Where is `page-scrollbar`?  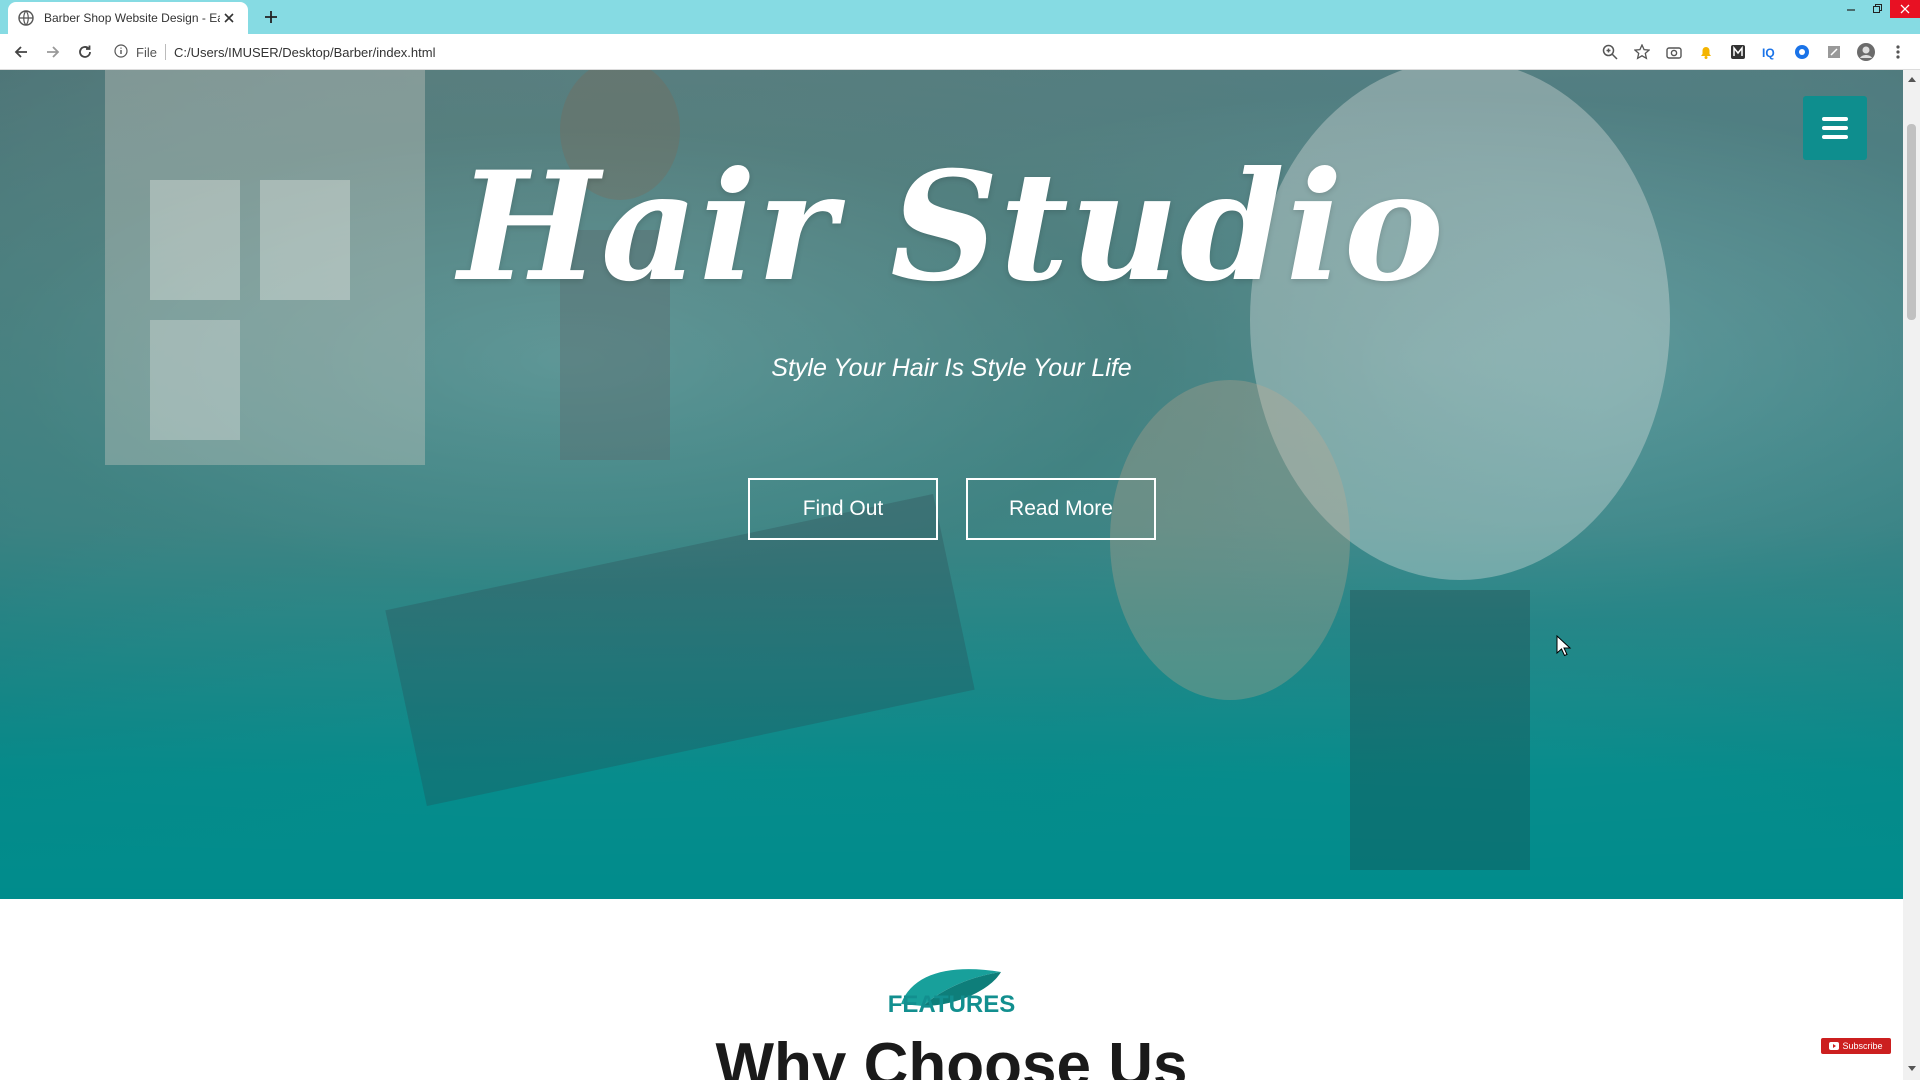 page-scrollbar is located at coordinates (1911, 575).